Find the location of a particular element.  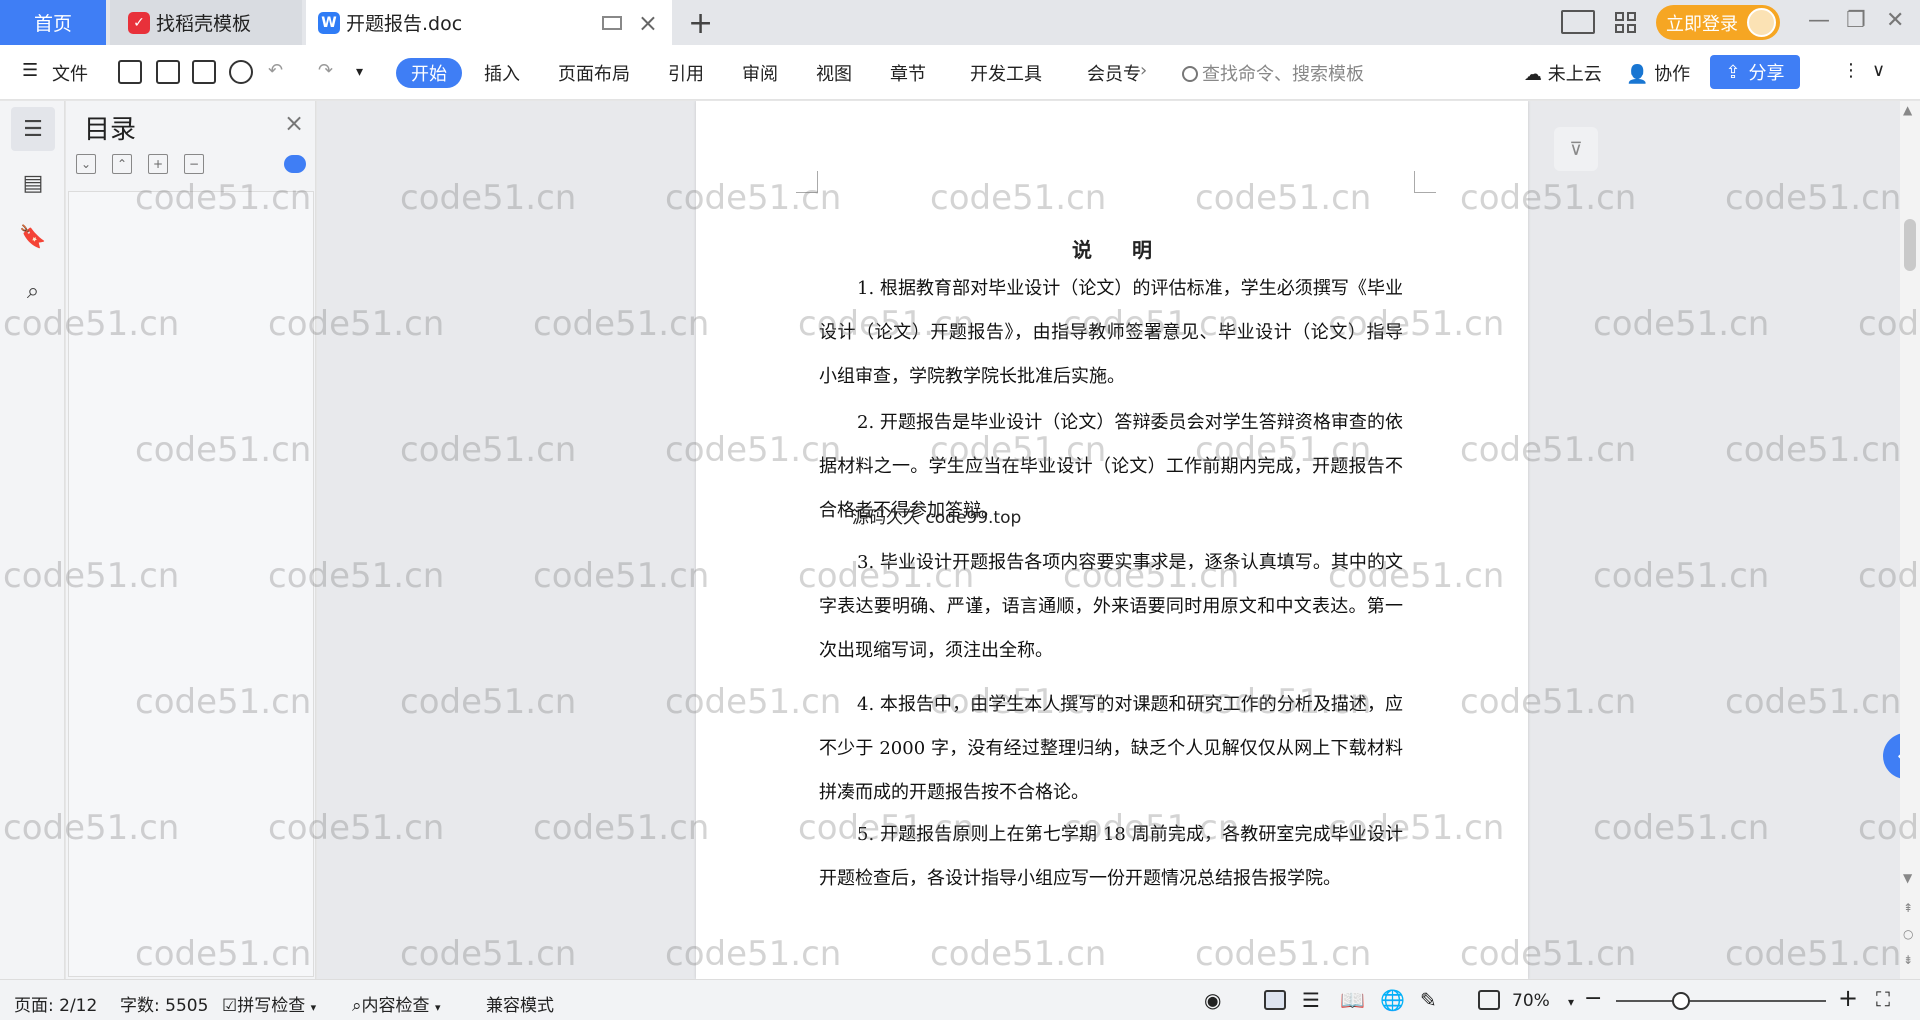

tab-page-layout: 页面布局 is located at coordinates (594, 73).